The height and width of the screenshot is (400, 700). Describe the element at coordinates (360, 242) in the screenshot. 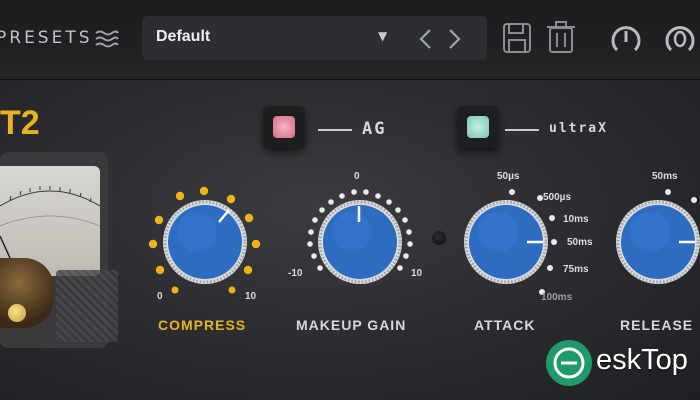

I see `makeup-gain-knob` at that location.